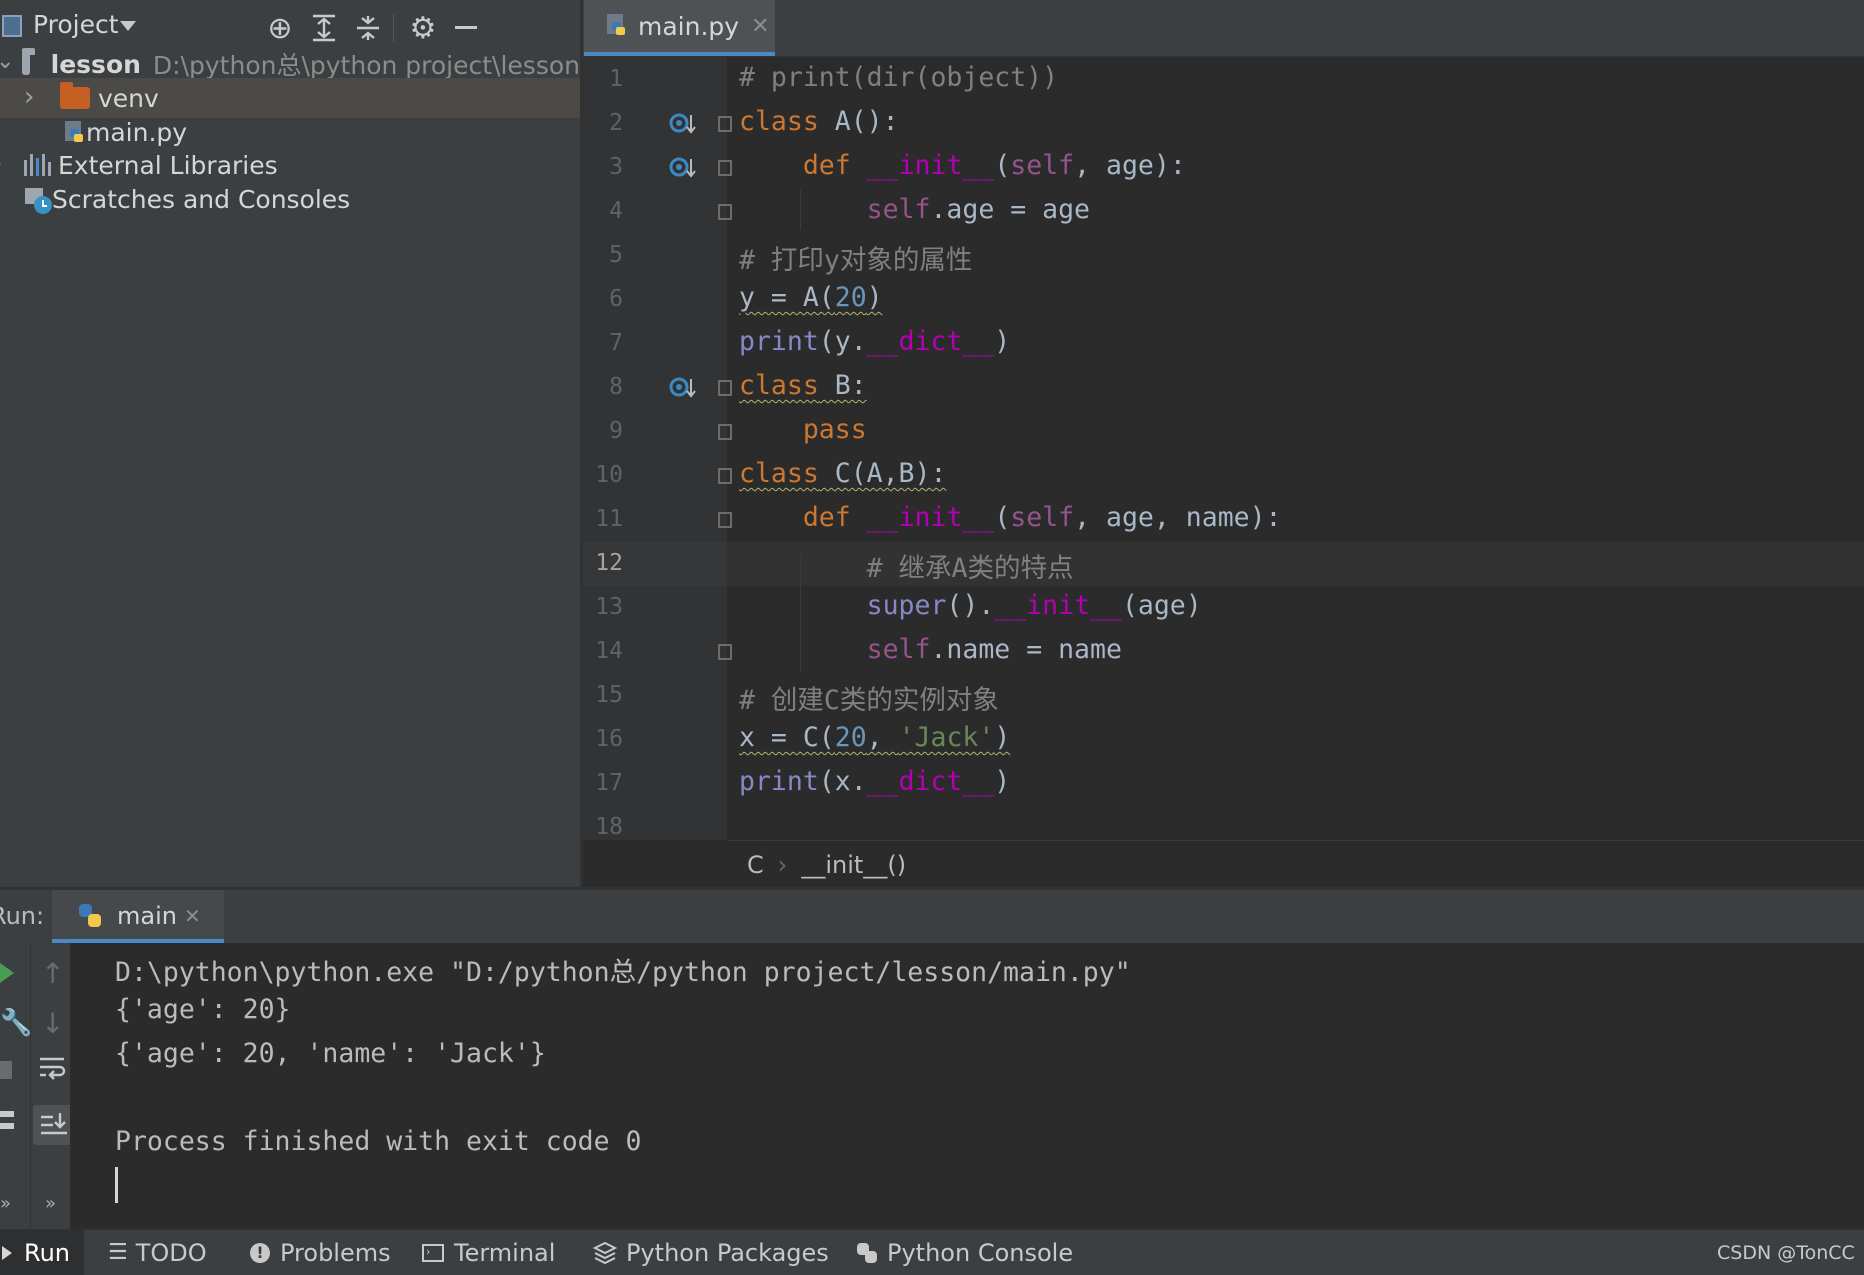  Describe the element at coordinates (874, 737) in the screenshot. I see `code-line: x = C(20, 'Jack')` at that location.